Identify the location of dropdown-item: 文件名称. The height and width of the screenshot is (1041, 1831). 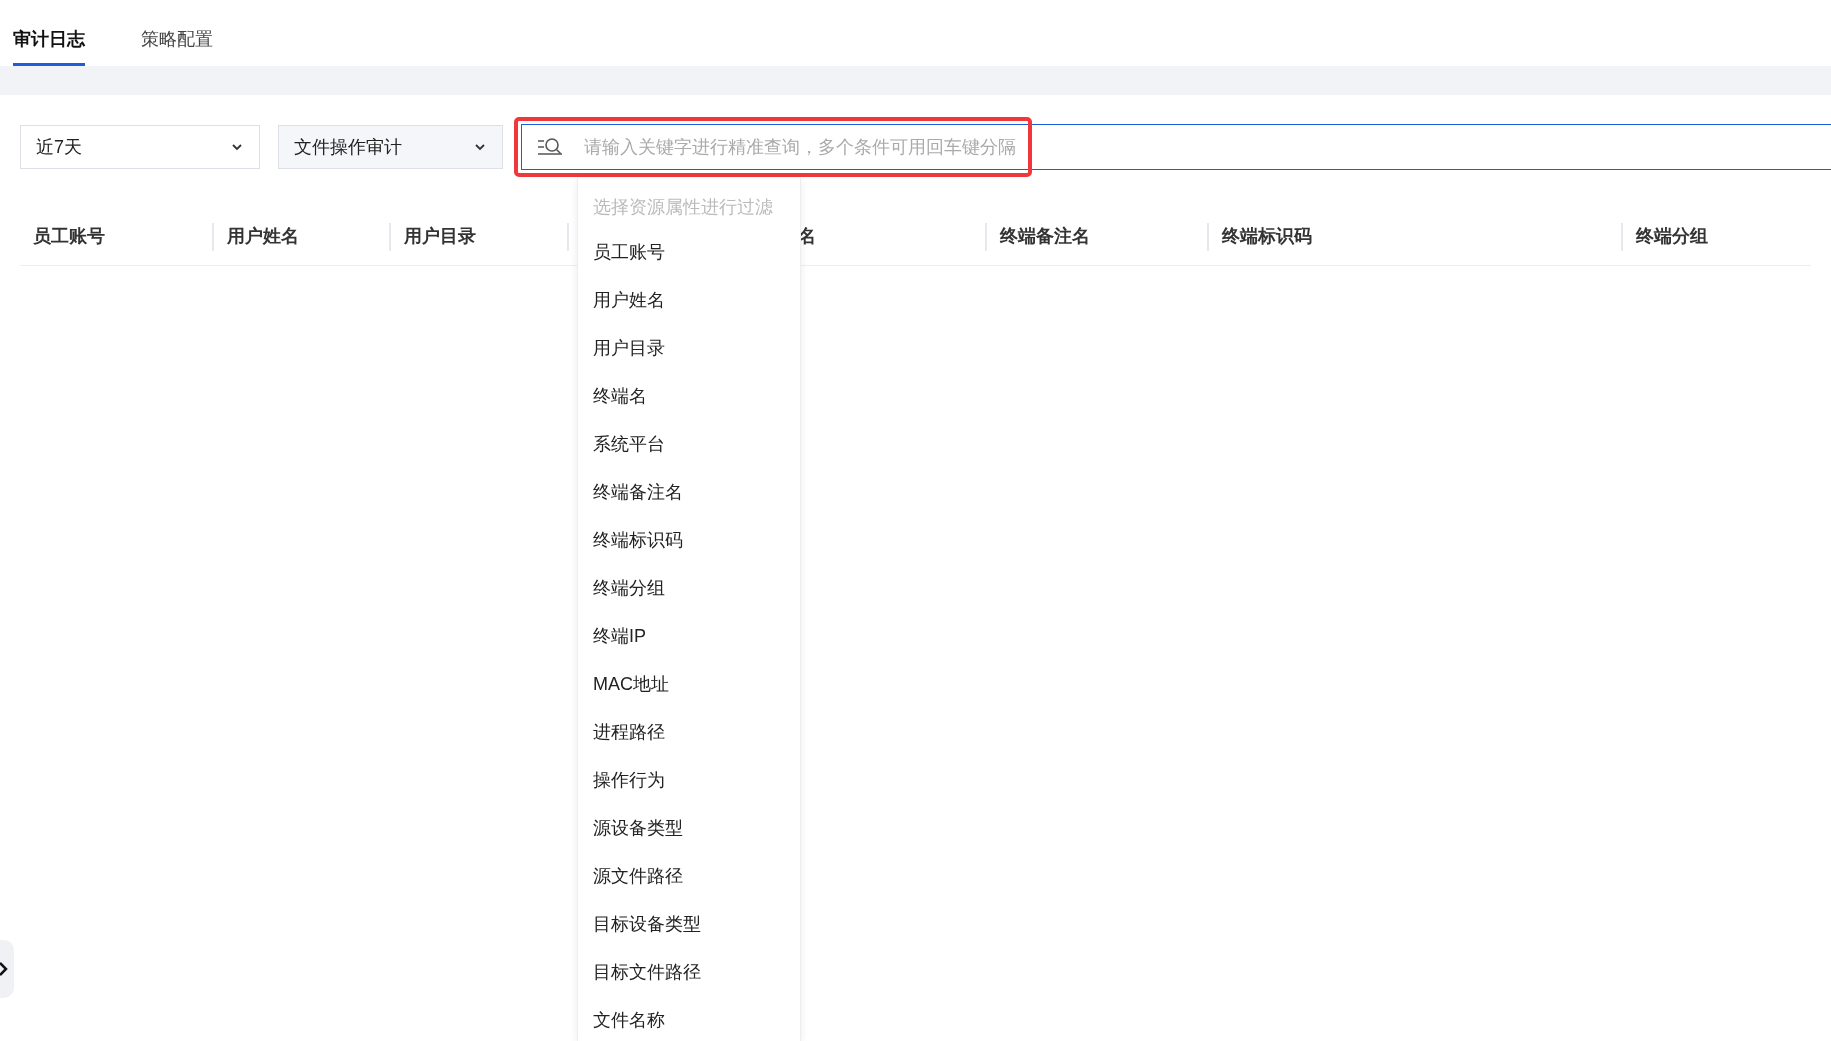
(689, 1018).